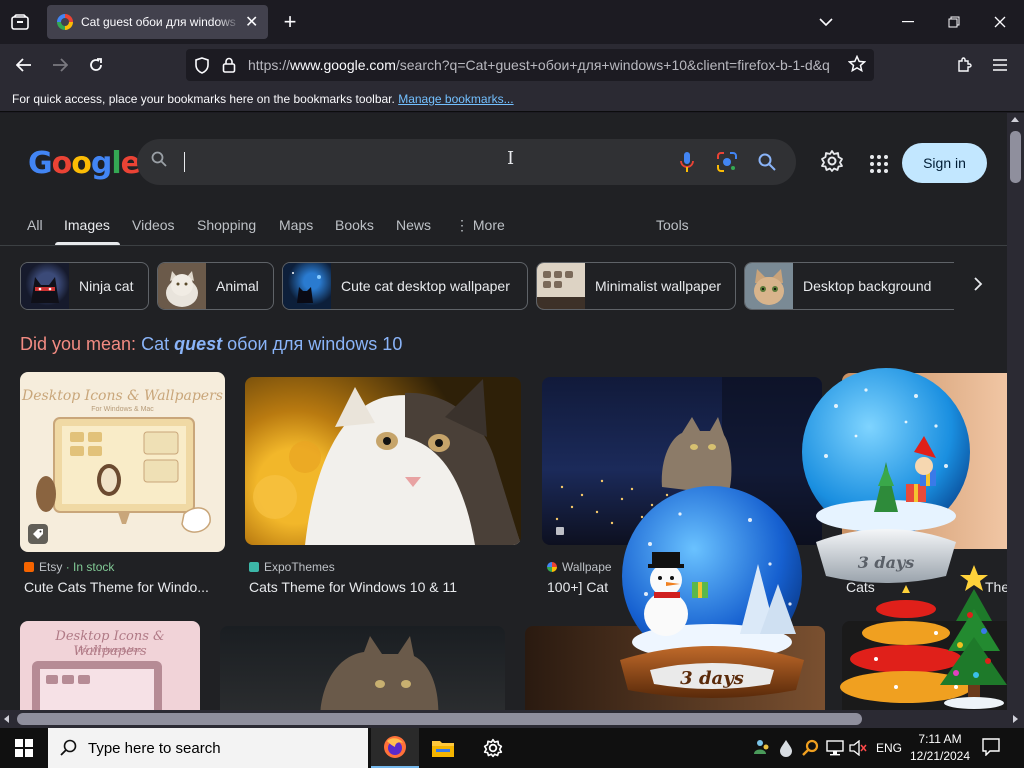 This screenshot has width=1024, height=768. I want to click on search-box: I, so click(466, 162).